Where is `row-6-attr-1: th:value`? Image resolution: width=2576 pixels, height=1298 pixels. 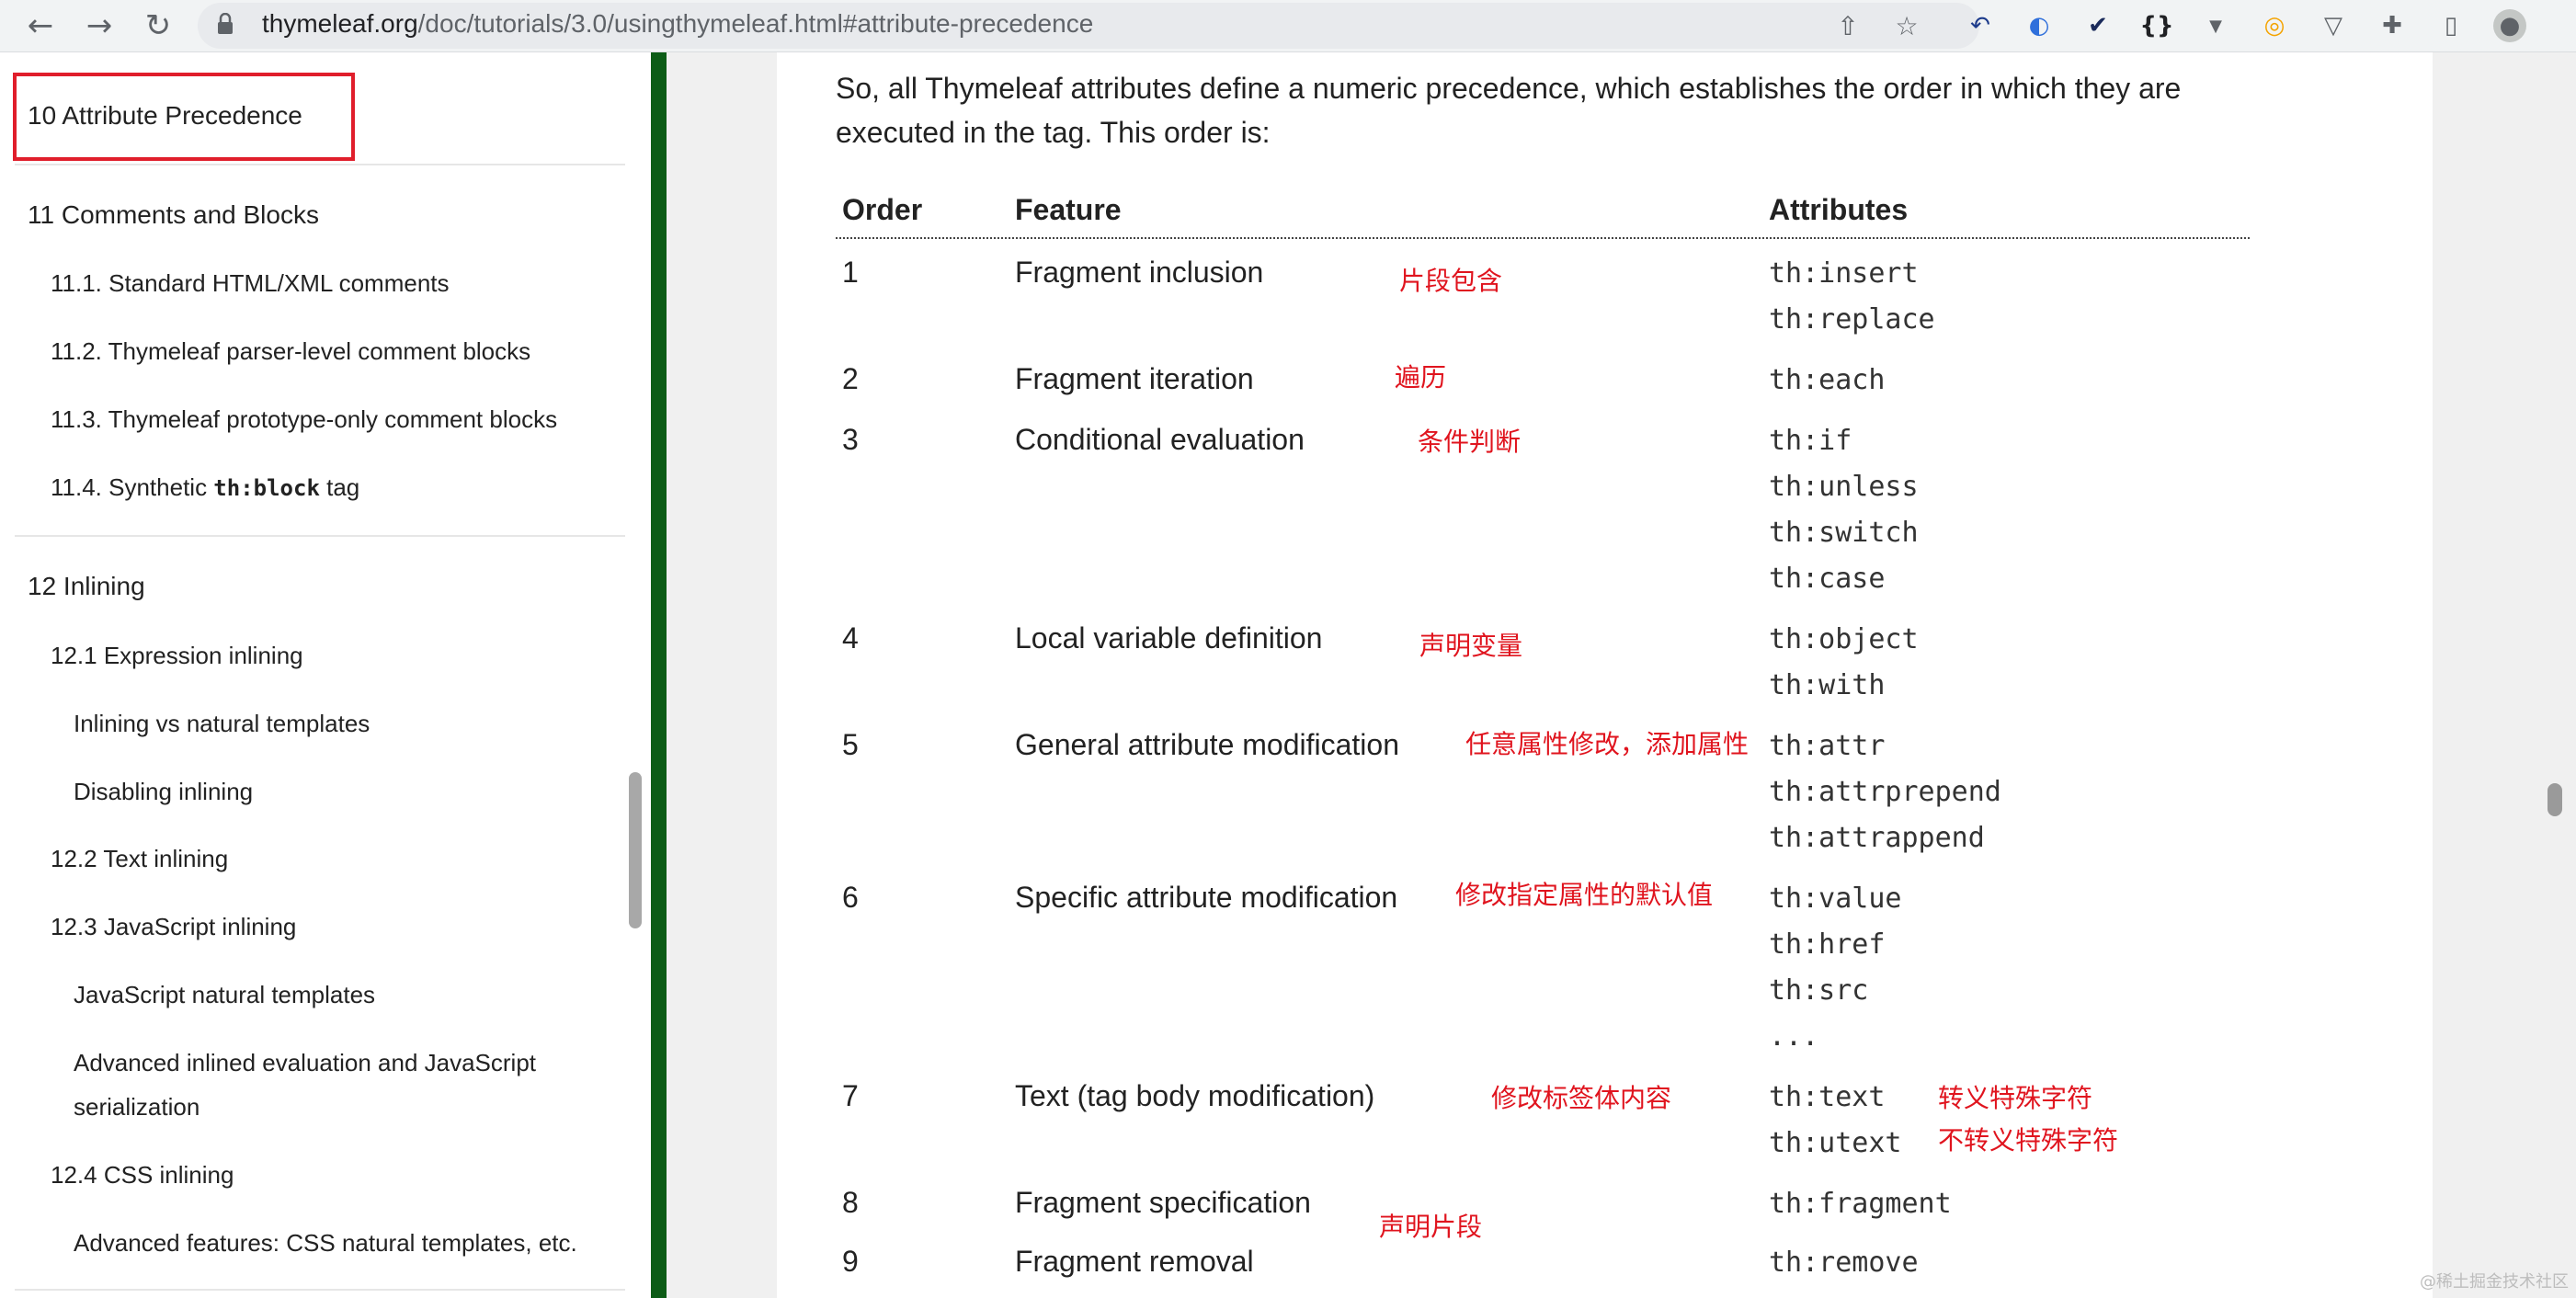
row-6-attr-1: th:value is located at coordinates (1835, 898).